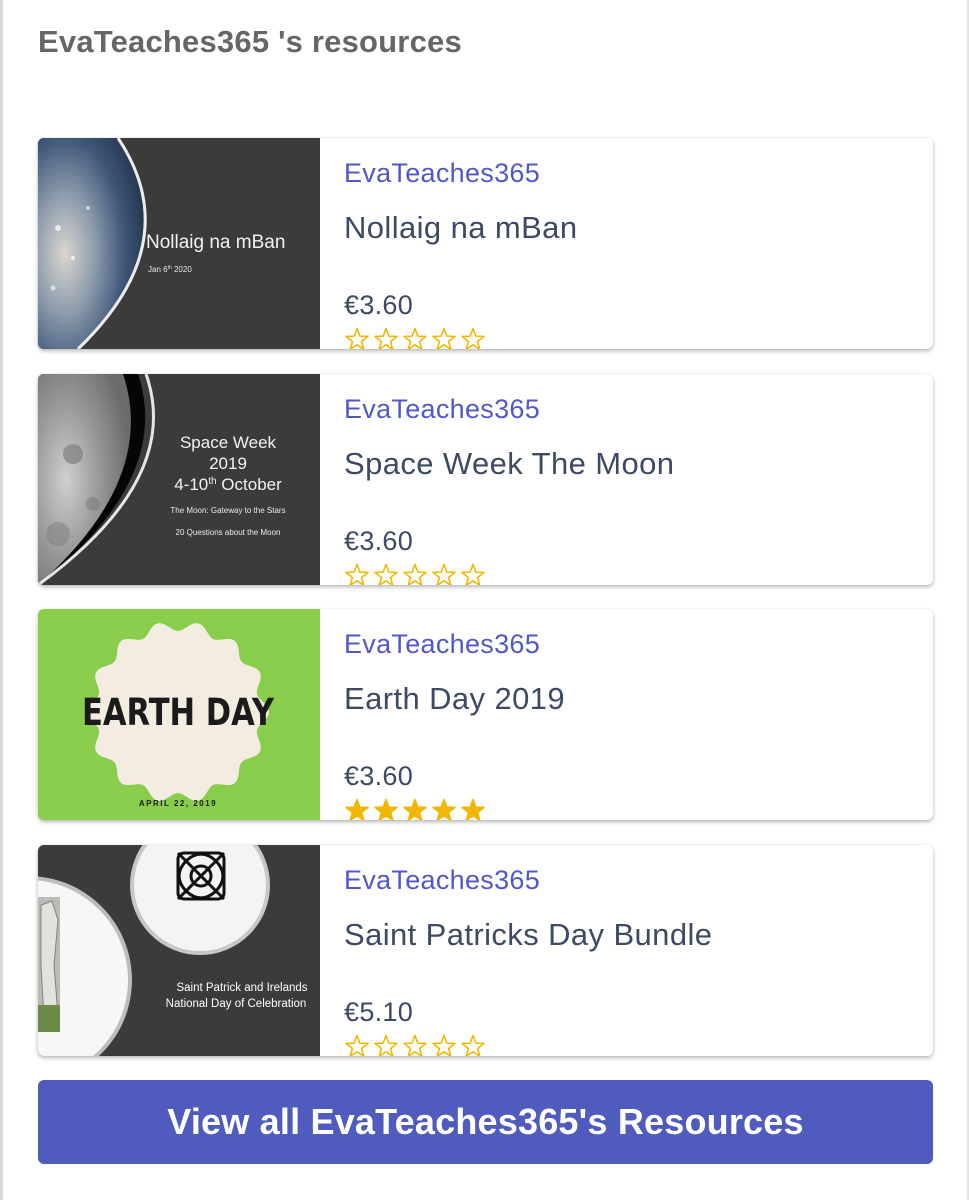  I want to click on resource-thumbnail: EARTH DAY APRIL 22, 2019, so click(179, 714).